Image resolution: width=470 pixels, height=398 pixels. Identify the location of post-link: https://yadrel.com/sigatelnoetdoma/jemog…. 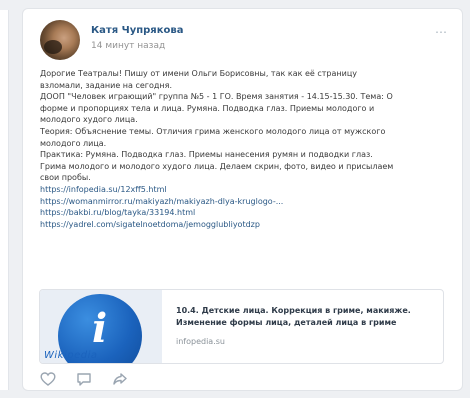
(242, 225).